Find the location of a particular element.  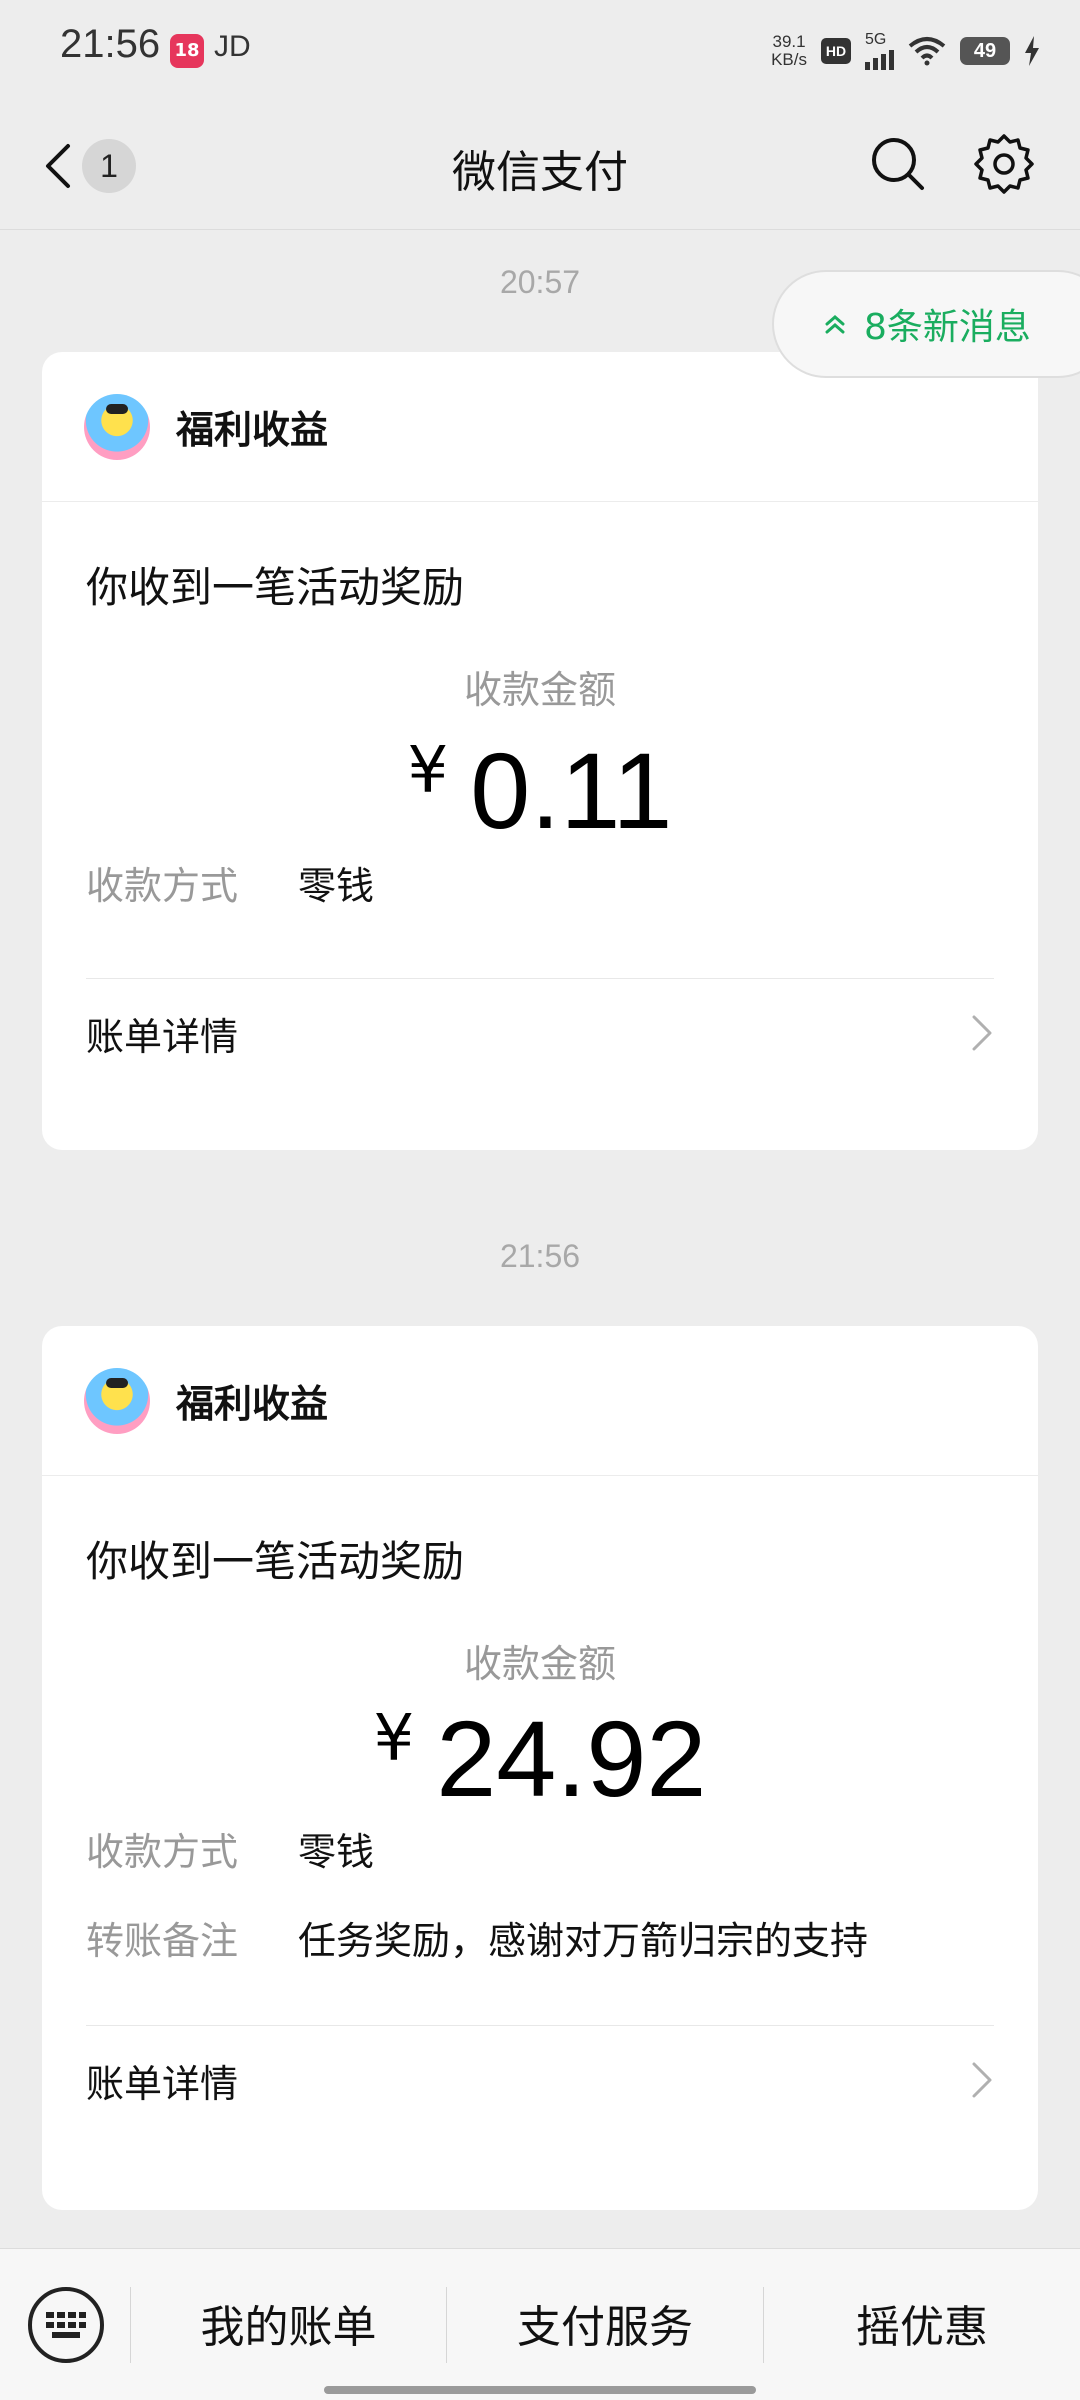

home-indicator is located at coordinates (540, 2390).